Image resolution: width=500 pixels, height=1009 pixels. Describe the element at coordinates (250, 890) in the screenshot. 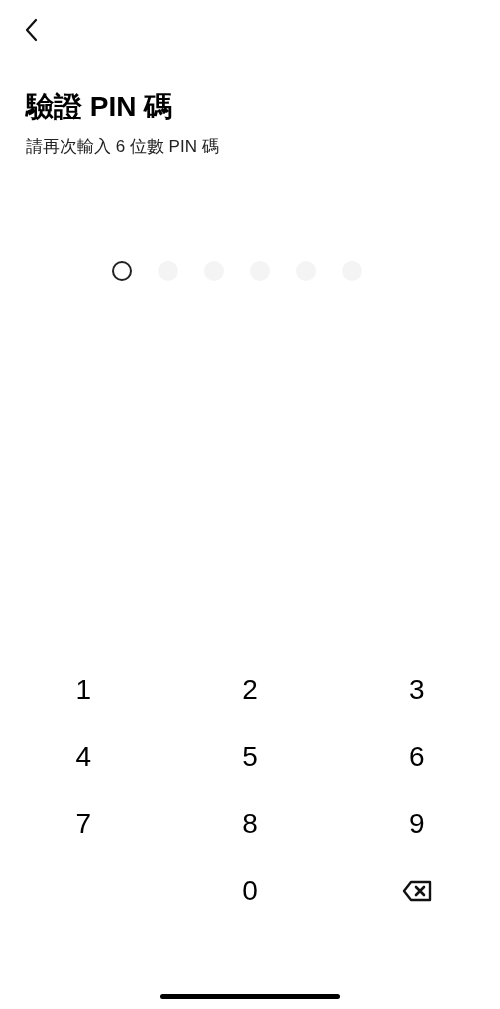

I see `keypad-key: 0` at that location.